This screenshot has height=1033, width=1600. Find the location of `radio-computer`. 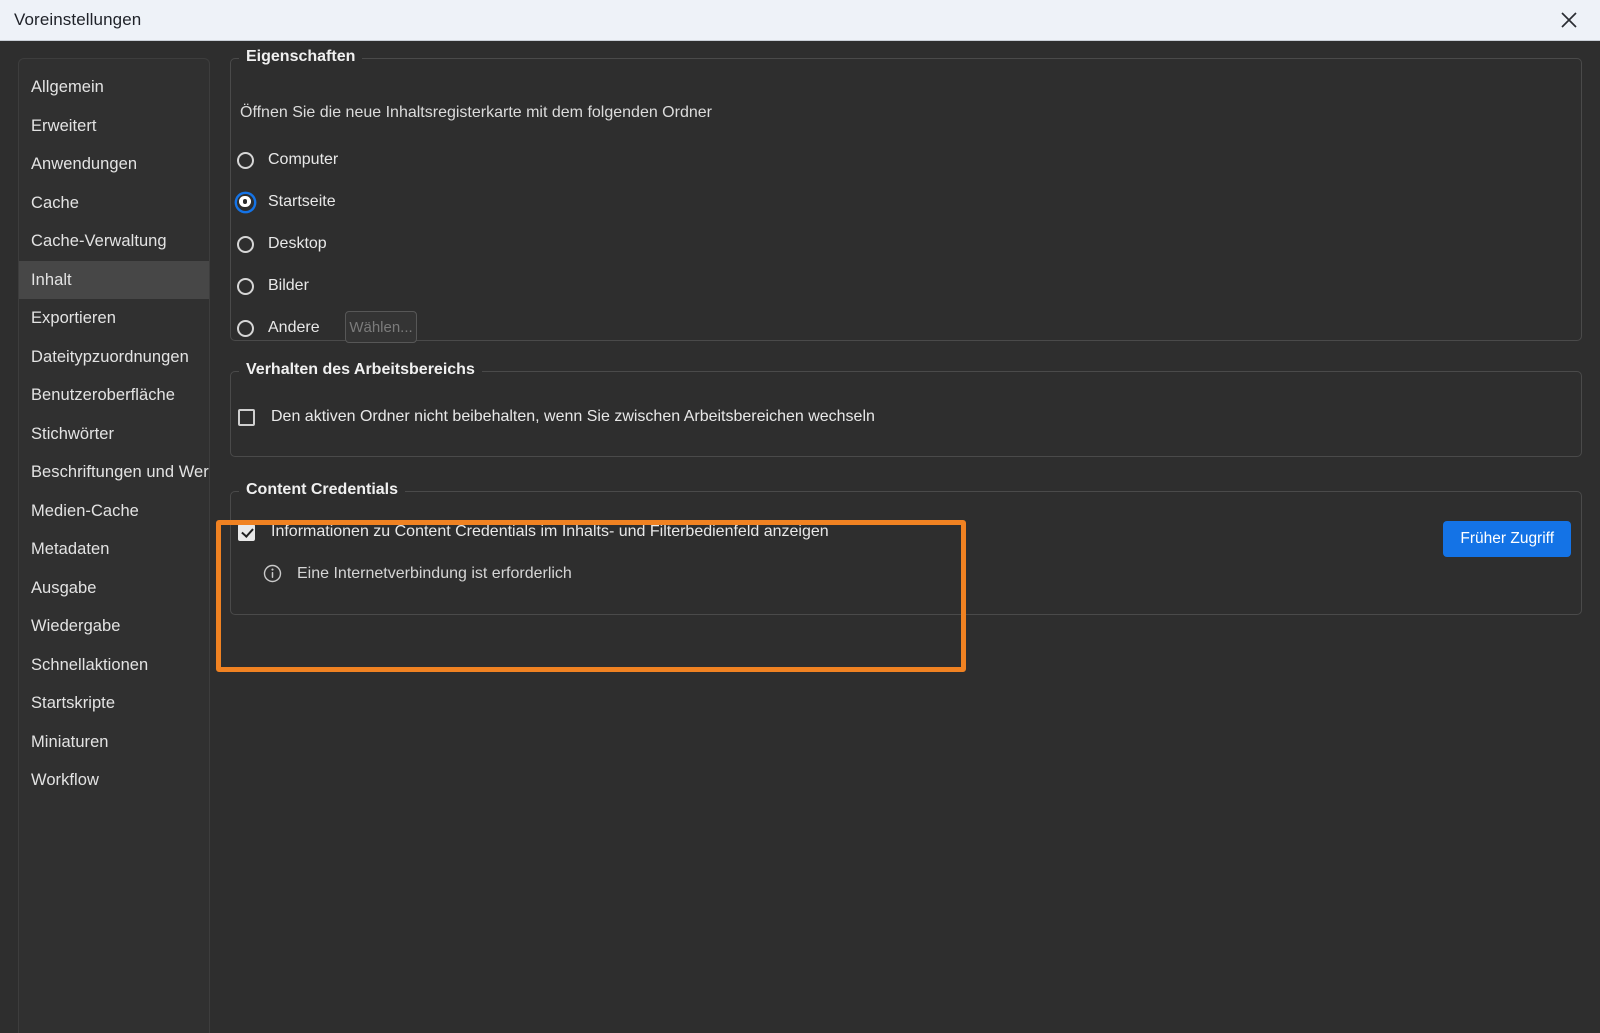

radio-computer is located at coordinates (245, 160).